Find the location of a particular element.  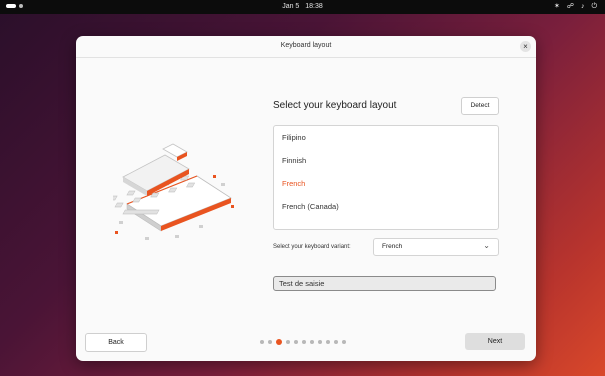

variant-value: French is located at coordinates (392, 246).